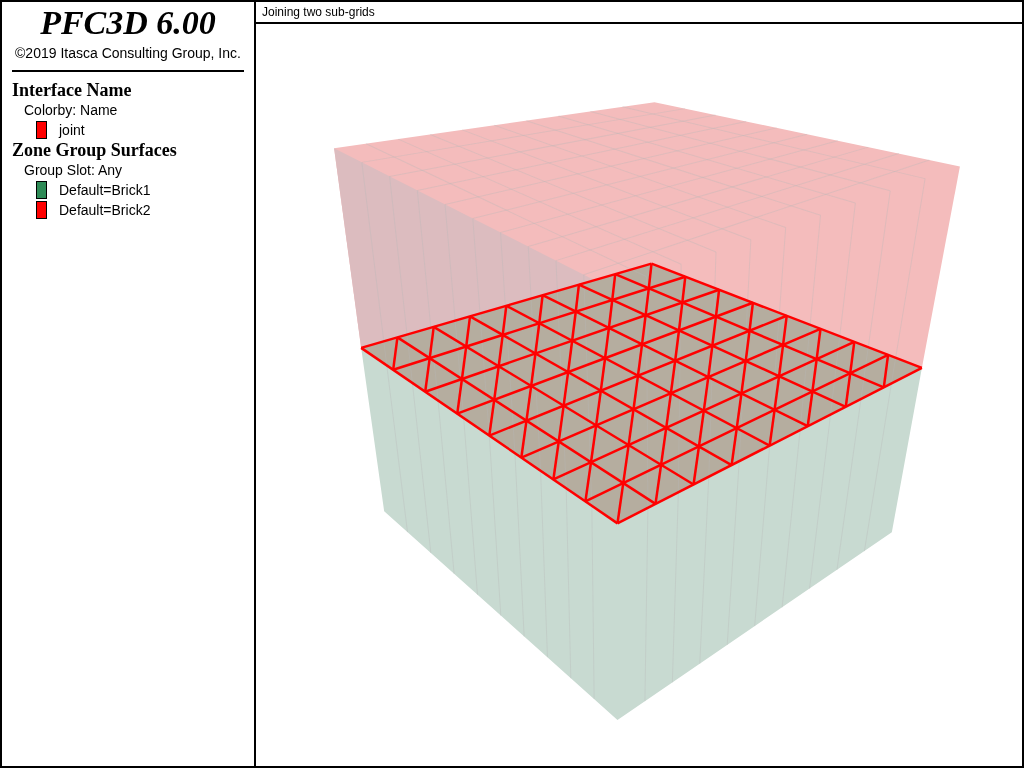  I want to click on app-title: PFC3D 6.00, so click(128, 23).